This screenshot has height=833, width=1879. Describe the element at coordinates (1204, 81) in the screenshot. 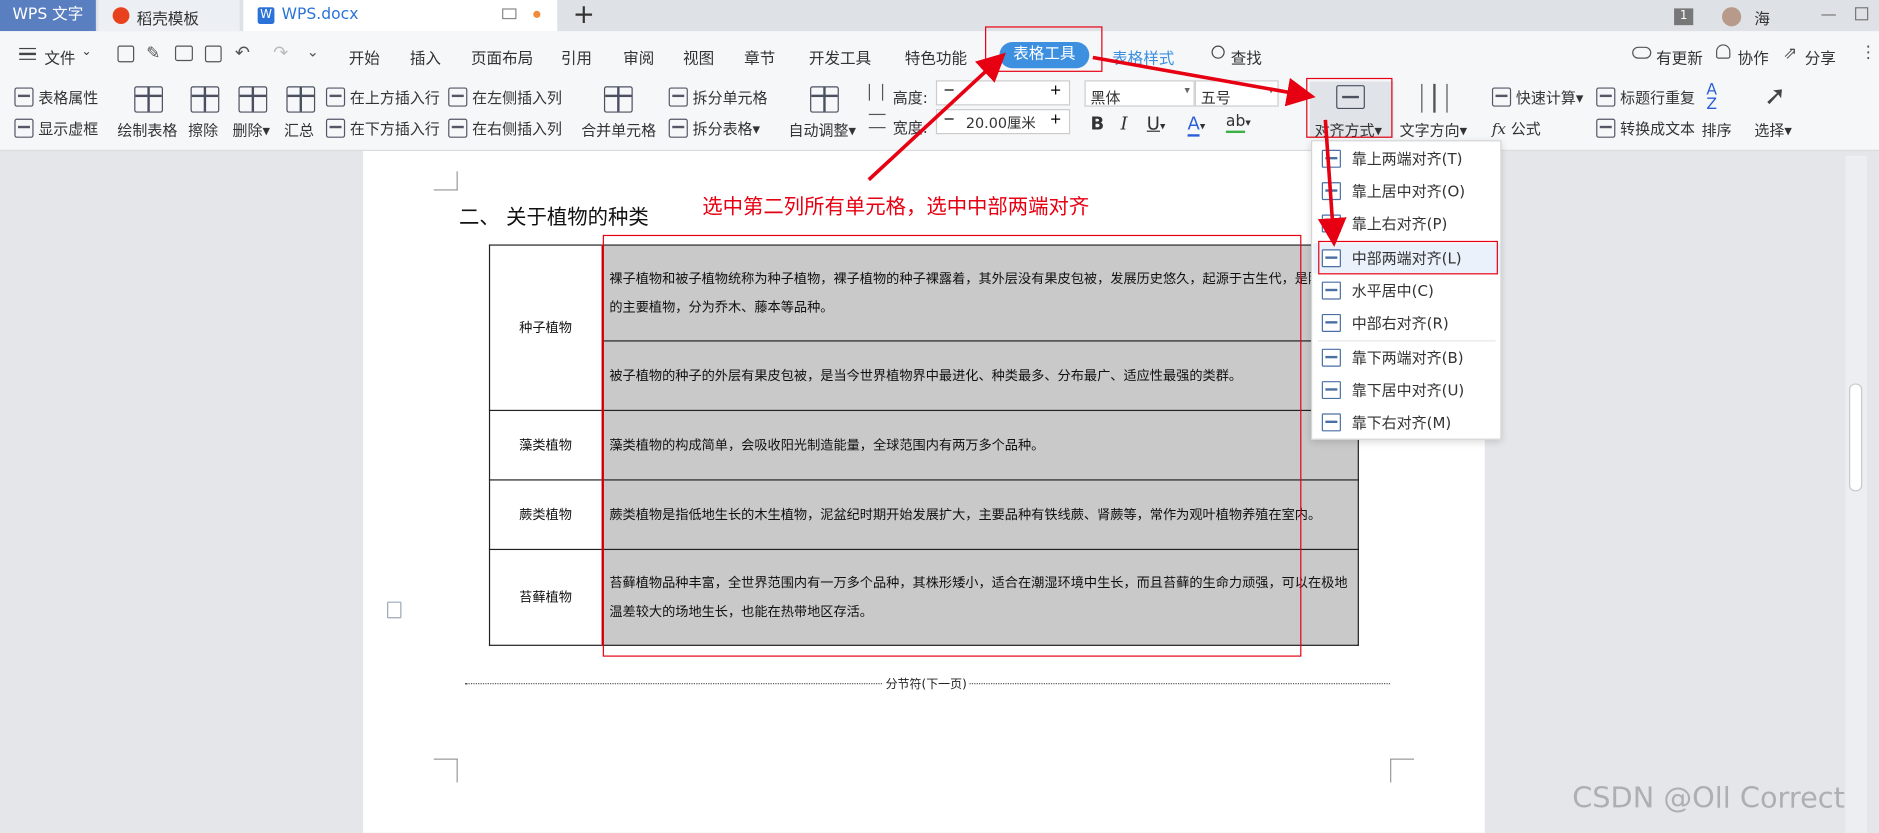

I see `arrow-to-align` at that location.